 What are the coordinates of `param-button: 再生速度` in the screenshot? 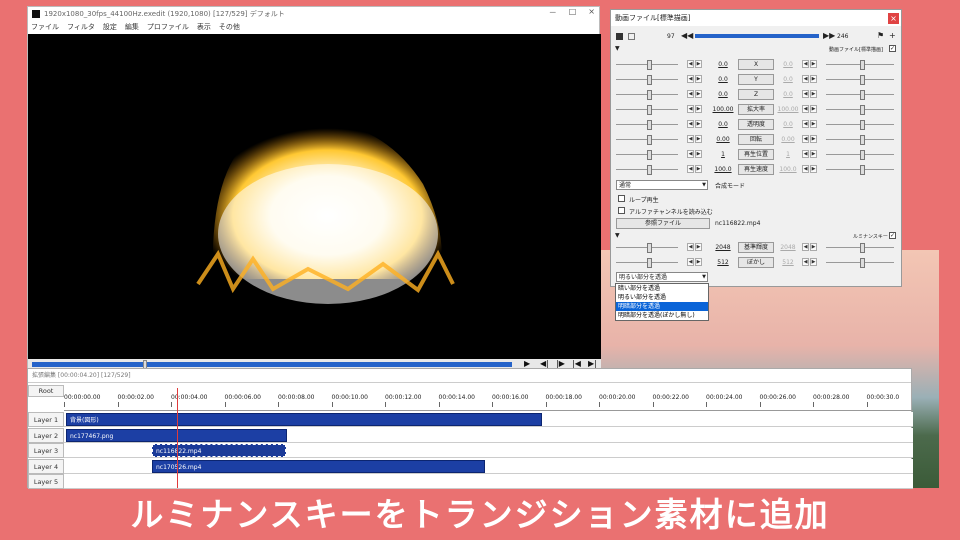 It's located at (756, 169).